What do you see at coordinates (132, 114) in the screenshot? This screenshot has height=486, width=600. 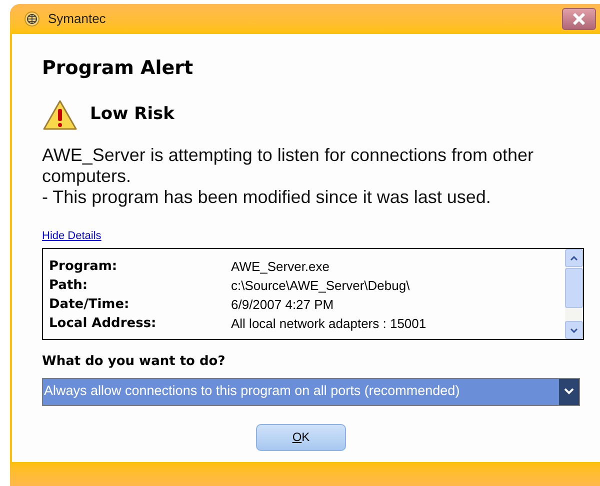 I see `risk-level: Low Risk` at bounding box center [132, 114].